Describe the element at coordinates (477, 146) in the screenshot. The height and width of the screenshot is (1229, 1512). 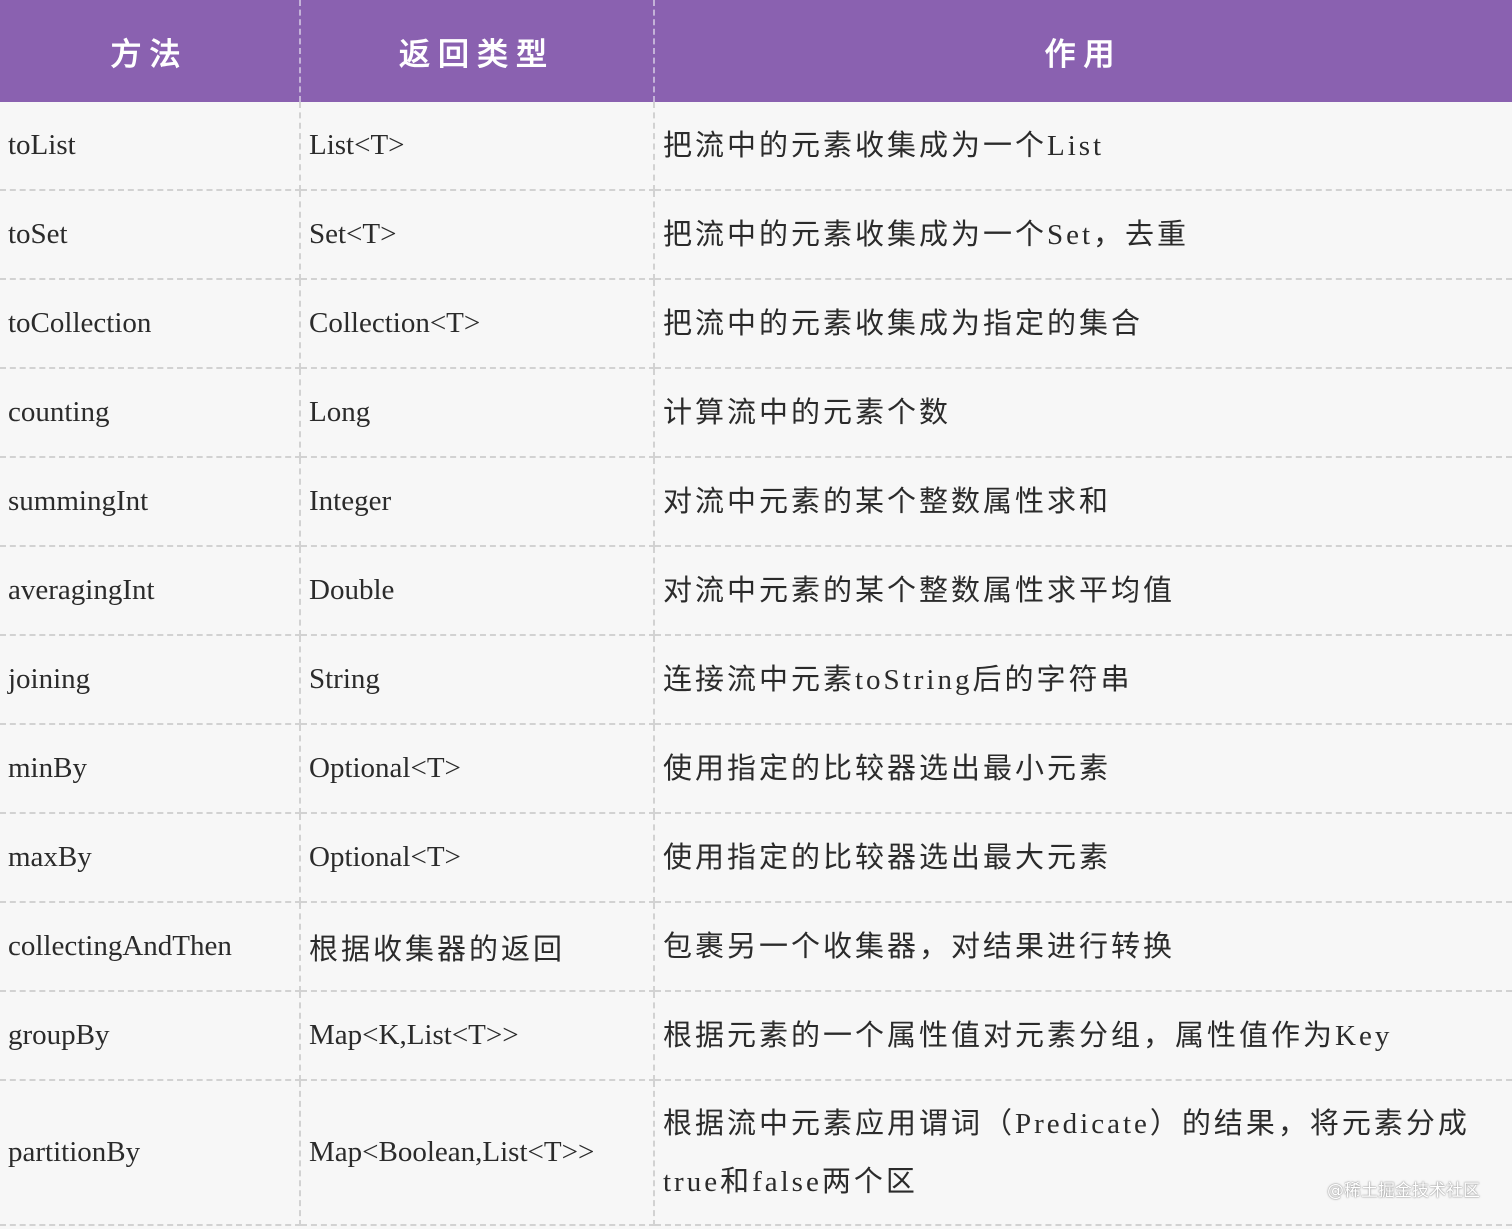
I see `return-type-cell: List<T>` at that location.